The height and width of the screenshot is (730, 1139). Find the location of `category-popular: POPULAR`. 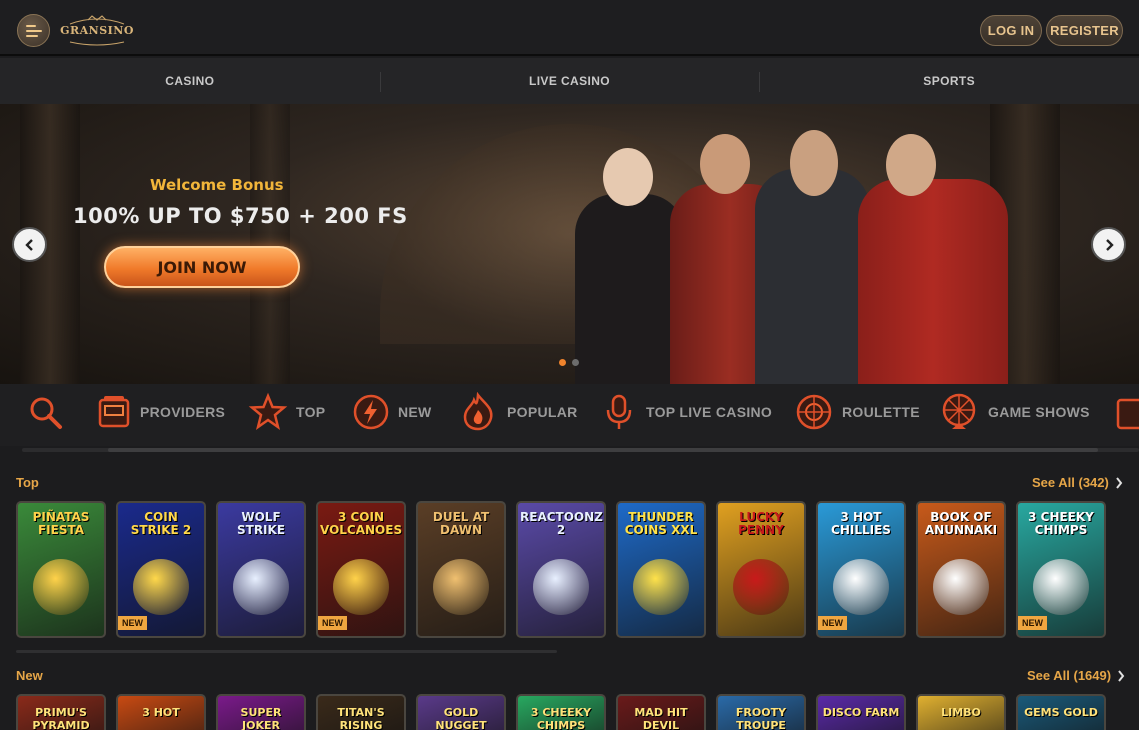

category-popular: POPULAR is located at coordinates (517, 412).